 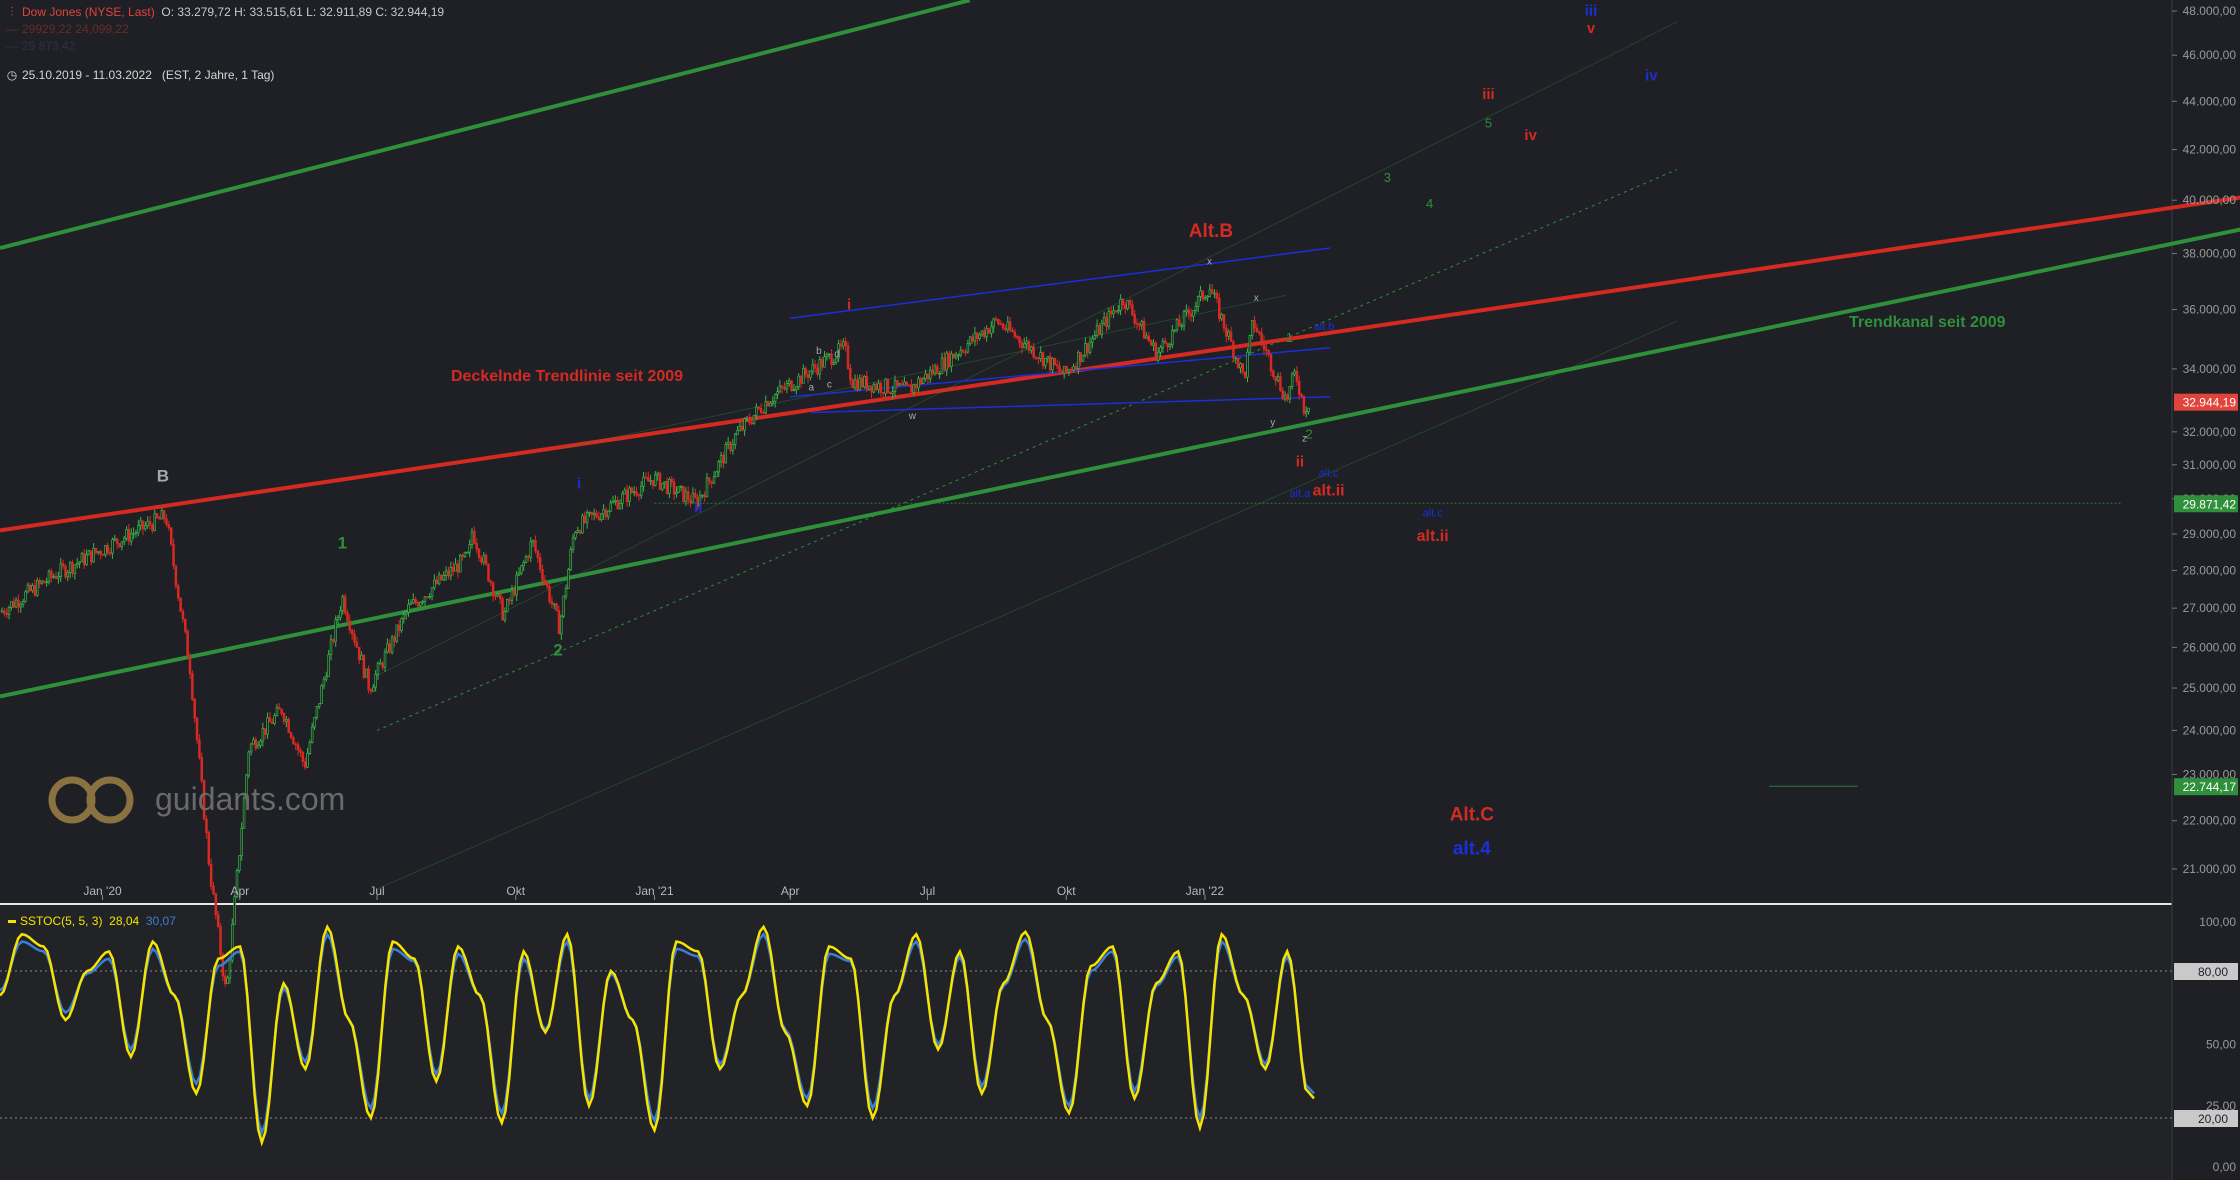 What do you see at coordinates (2210, 570) in the screenshot?
I see `y-tick-label: 28.000,00` at bounding box center [2210, 570].